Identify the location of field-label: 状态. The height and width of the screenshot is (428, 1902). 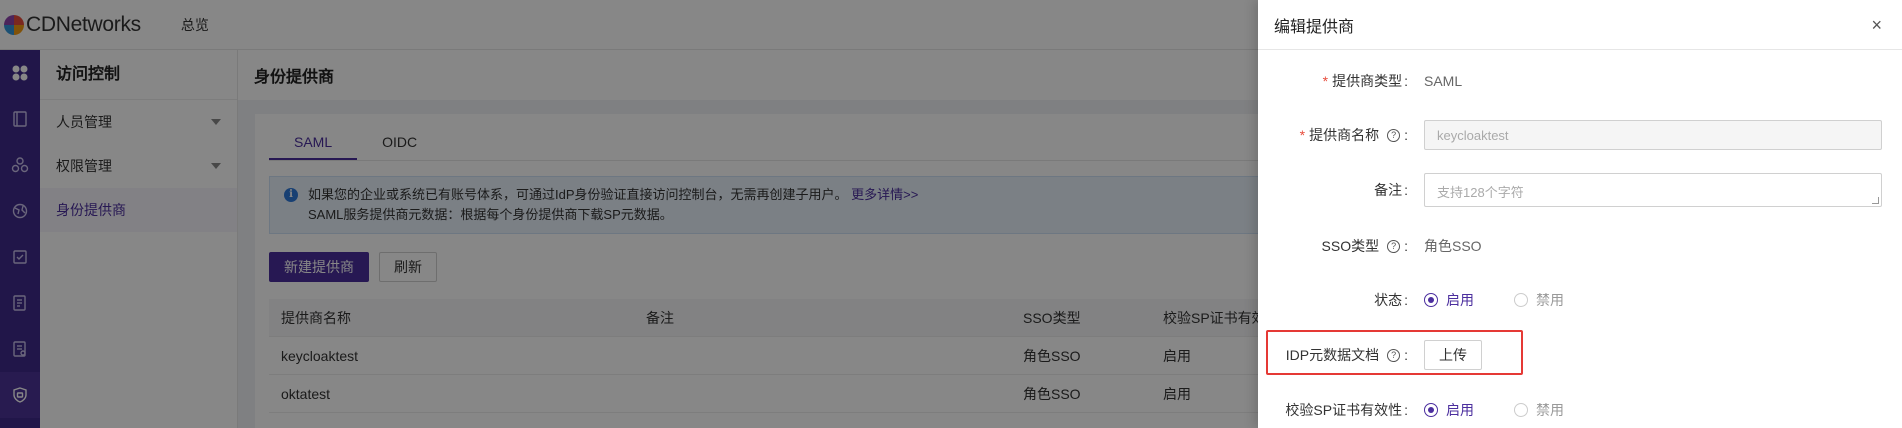
(1388, 300).